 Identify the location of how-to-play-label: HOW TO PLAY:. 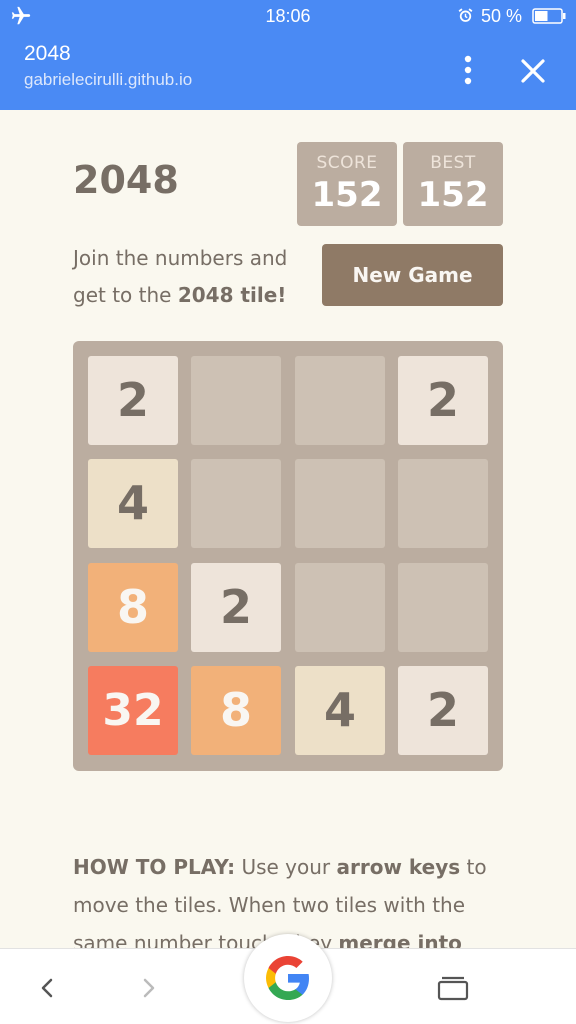
(154, 867).